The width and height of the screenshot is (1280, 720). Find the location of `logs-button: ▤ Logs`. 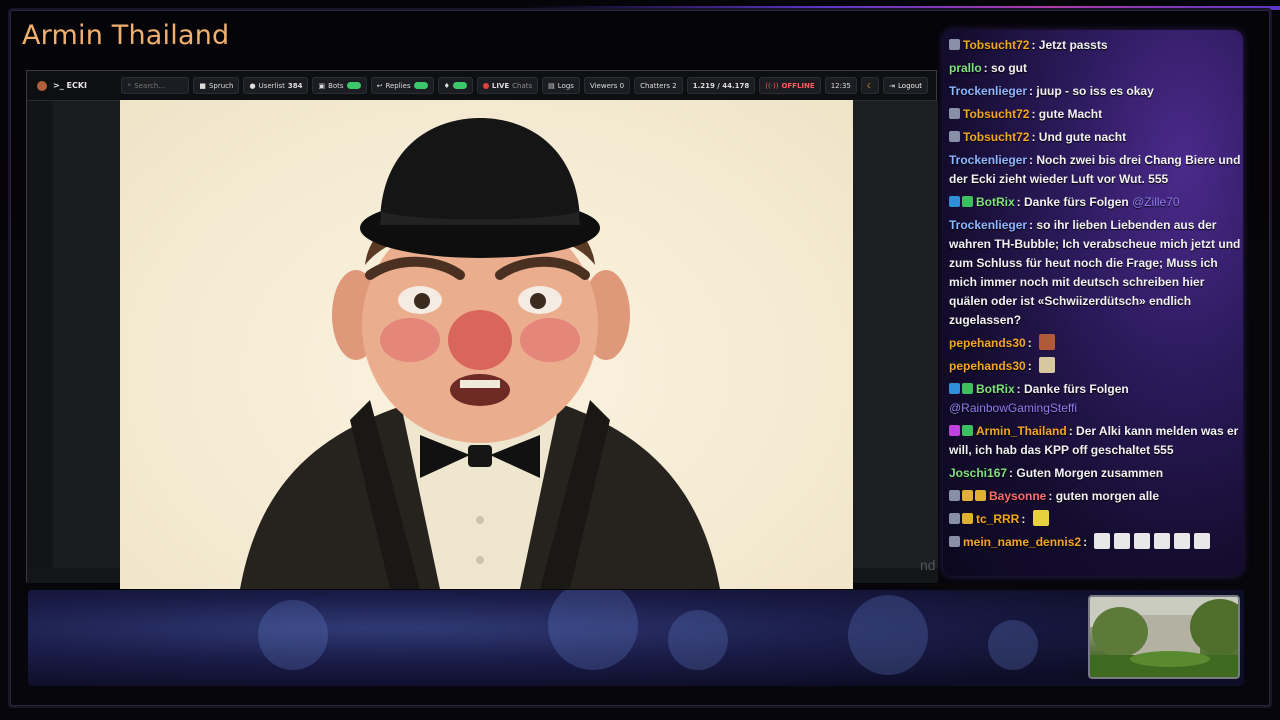

logs-button: ▤ Logs is located at coordinates (561, 85).